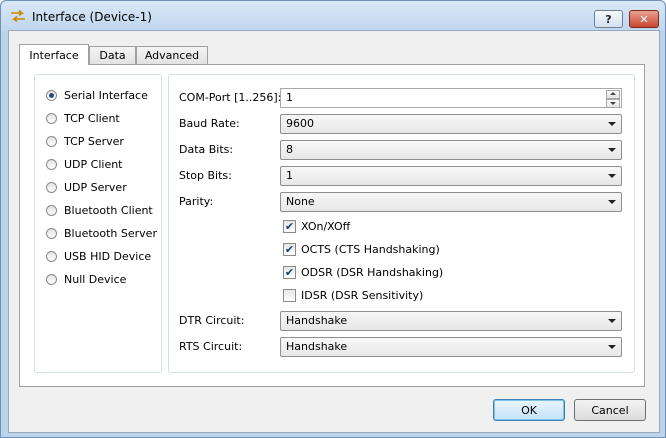 This screenshot has width=666, height=438. Describe the element at coordinates (451, 176) in the screenshot. I see `stop-bits-select: 1` at that location.